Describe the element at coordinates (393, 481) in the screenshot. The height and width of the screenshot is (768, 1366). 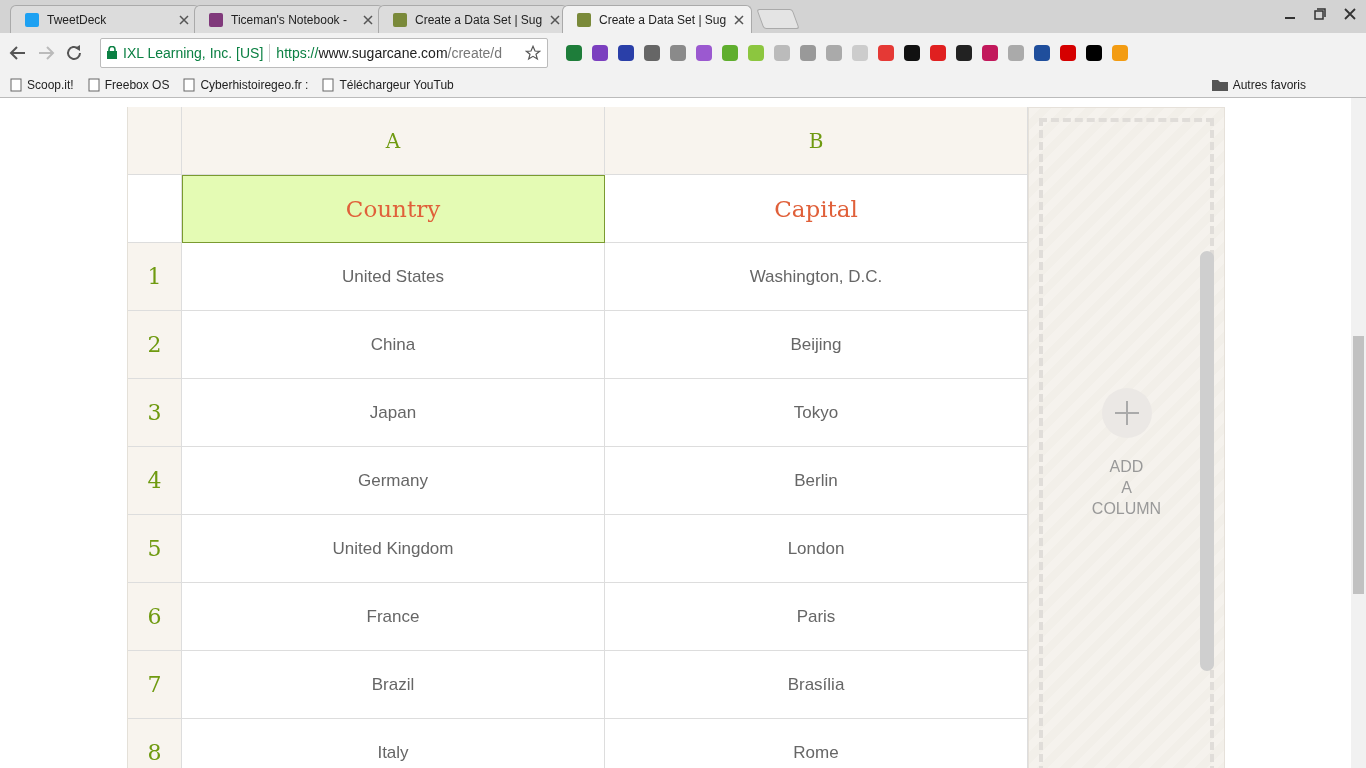
I see `table-cell: Germany` at that location.